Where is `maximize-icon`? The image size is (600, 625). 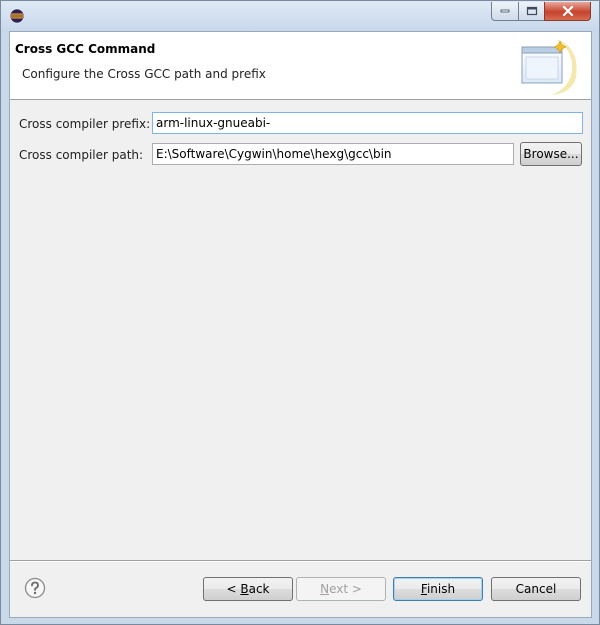 maximize-icon is located at coordinates (531, 11).